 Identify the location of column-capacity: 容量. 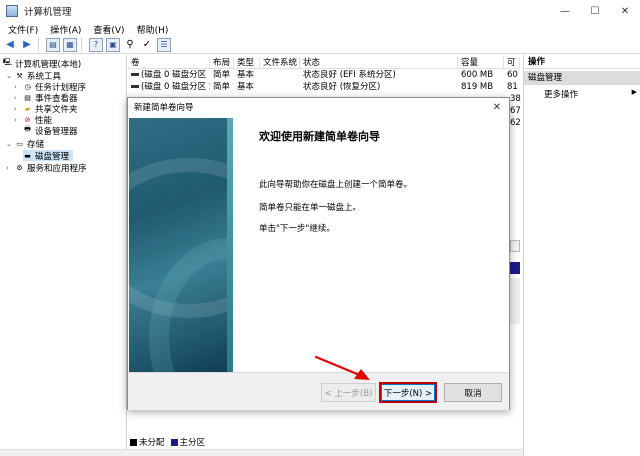
(481, 63).